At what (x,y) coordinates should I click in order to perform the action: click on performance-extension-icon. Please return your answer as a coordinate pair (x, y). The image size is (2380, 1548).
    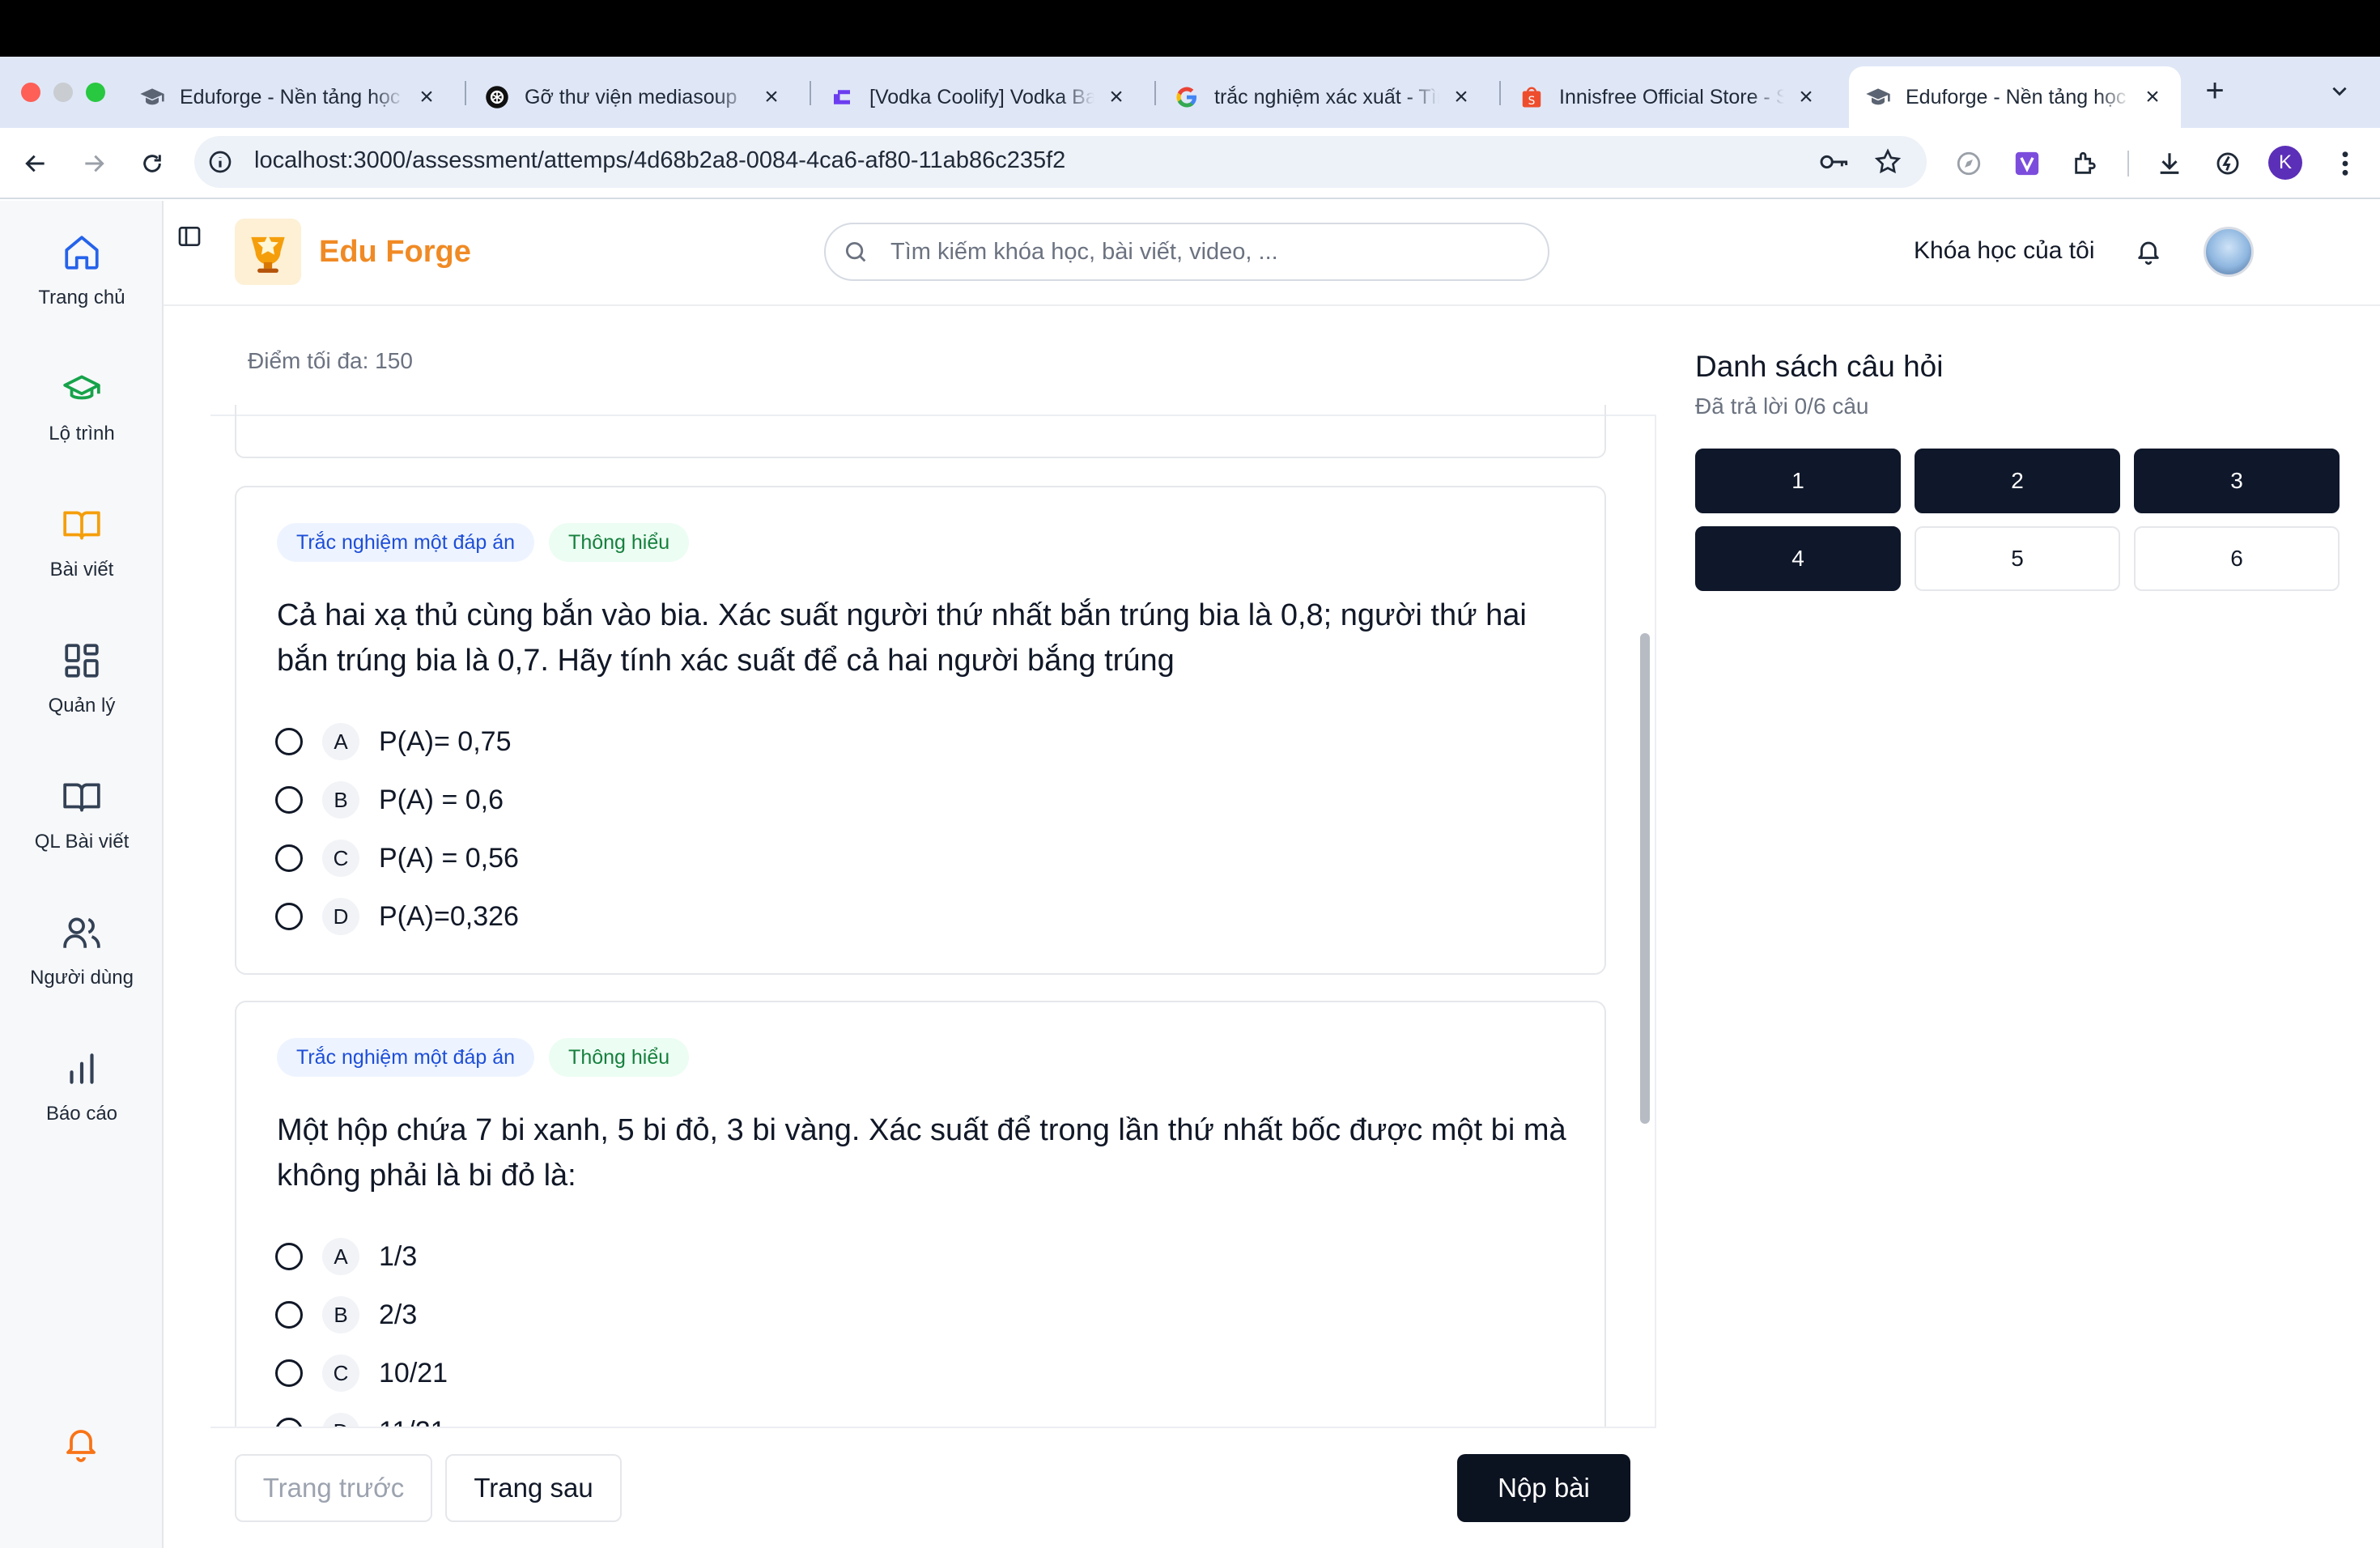
    Looking at the image, I should click on (2228, 164).